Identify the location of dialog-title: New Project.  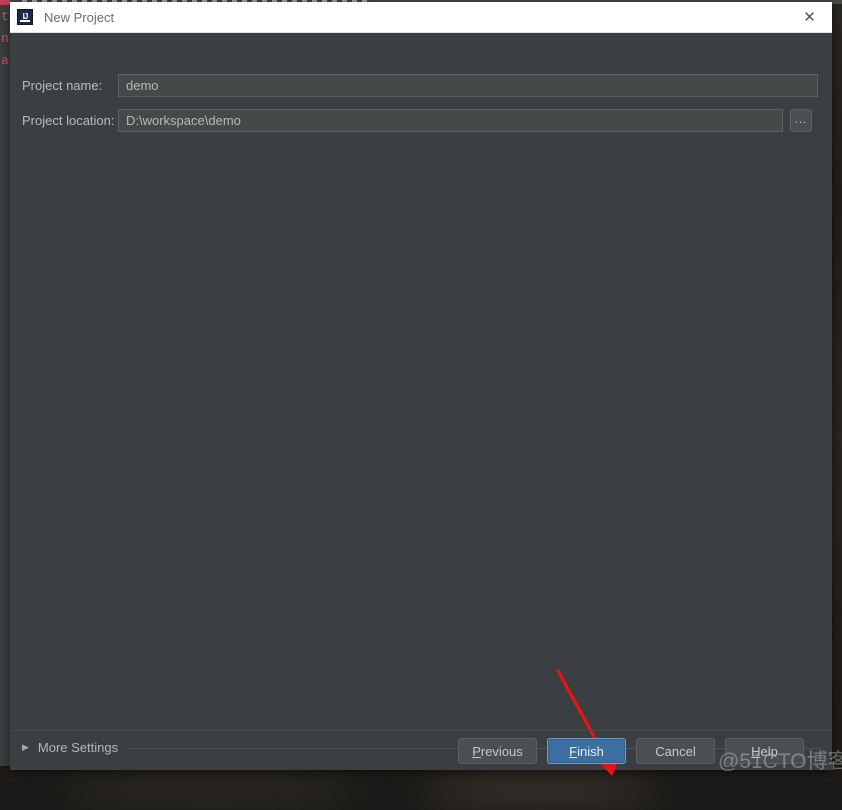
(79, 17).